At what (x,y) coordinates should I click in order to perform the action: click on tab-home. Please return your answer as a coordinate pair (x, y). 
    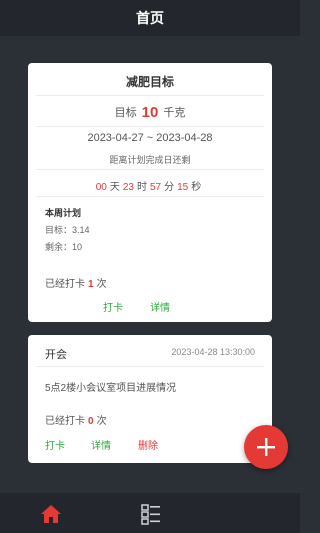
    Looking at the image, I should click on (51, 514).